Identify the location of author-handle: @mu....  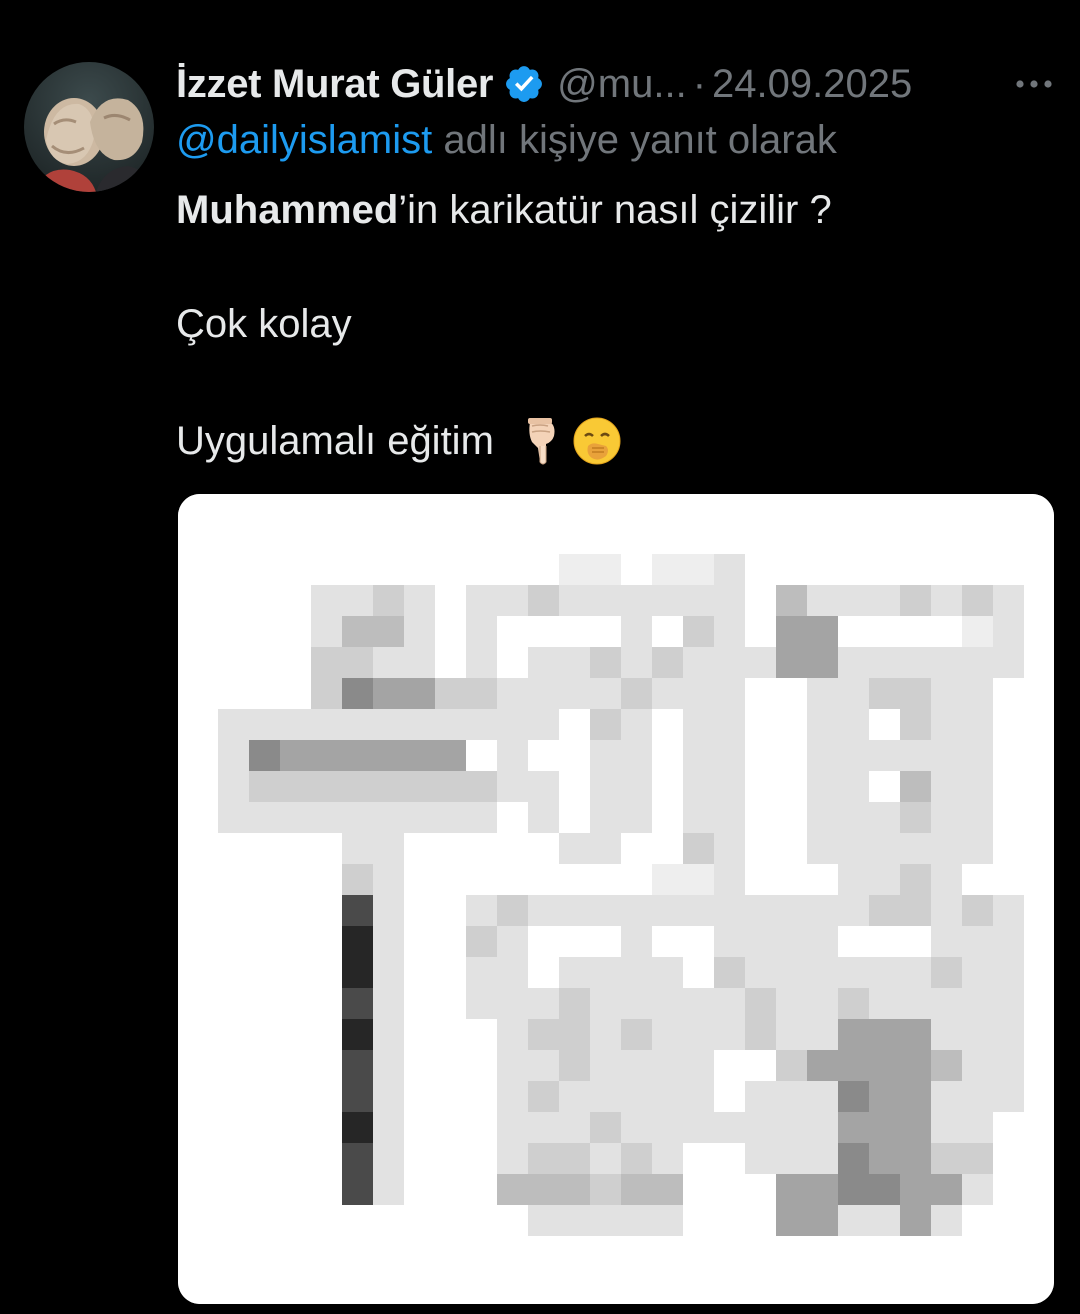
(622, 84).